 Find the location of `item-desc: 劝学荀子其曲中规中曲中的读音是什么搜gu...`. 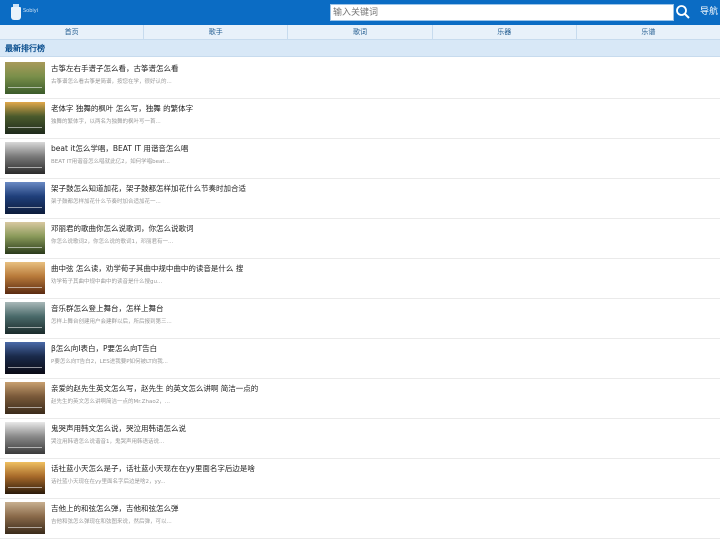

item-desc: 劝学荀子其曲中规中曲中的读音是什么搜gu... is located at coordinates (107, 282).